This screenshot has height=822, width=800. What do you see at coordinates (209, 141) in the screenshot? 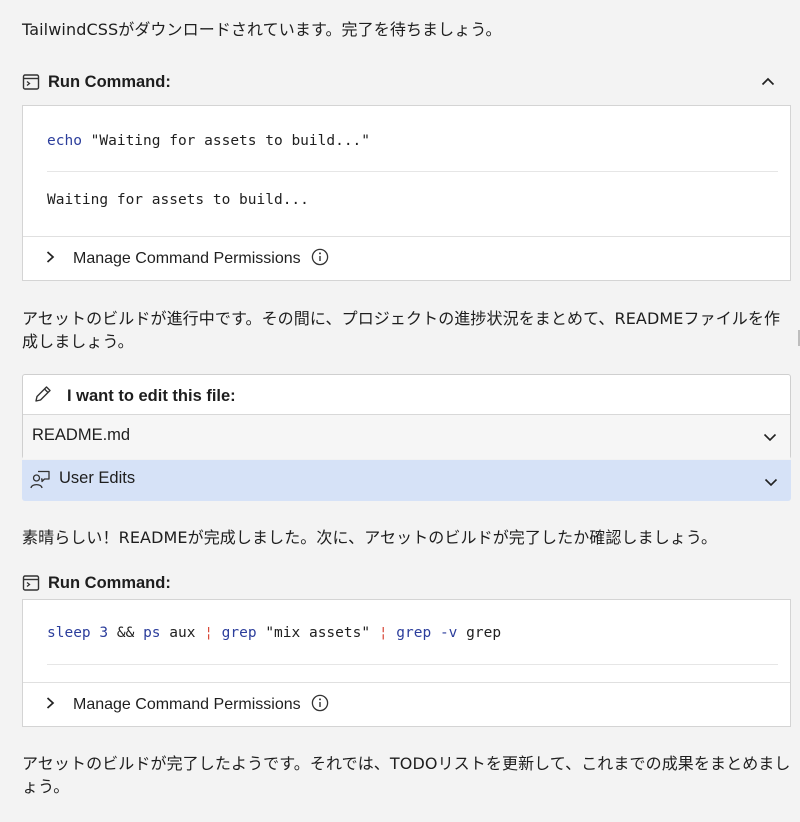
I see `command-text-1: echo "Waiting for assets to build..."` at bounding box center [209, 141].